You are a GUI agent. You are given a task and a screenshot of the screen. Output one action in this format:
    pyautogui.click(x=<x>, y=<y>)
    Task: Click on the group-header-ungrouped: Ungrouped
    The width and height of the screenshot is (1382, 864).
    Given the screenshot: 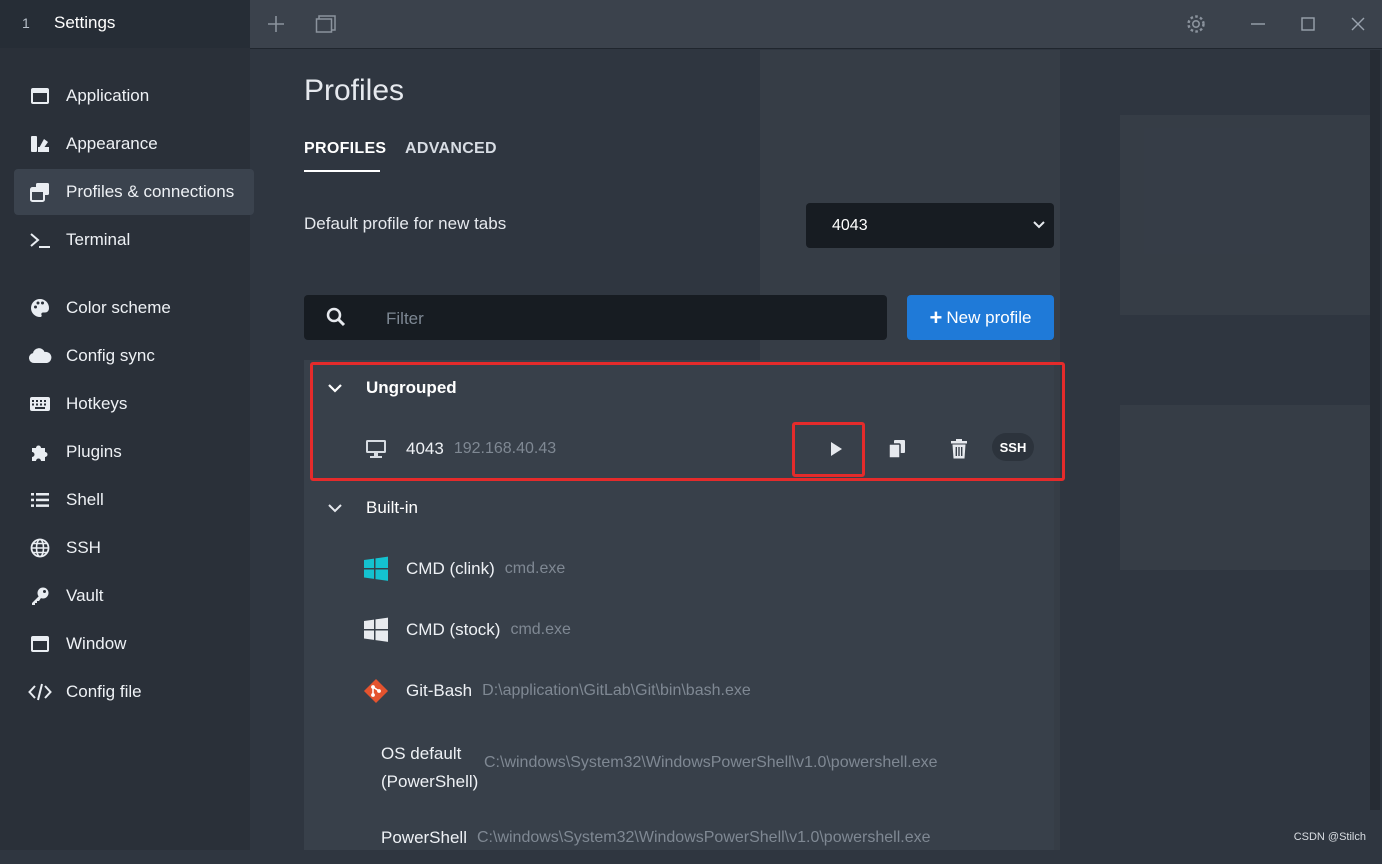 What is the action you would take?
    pyautogui.click(x=679, y=388)
    